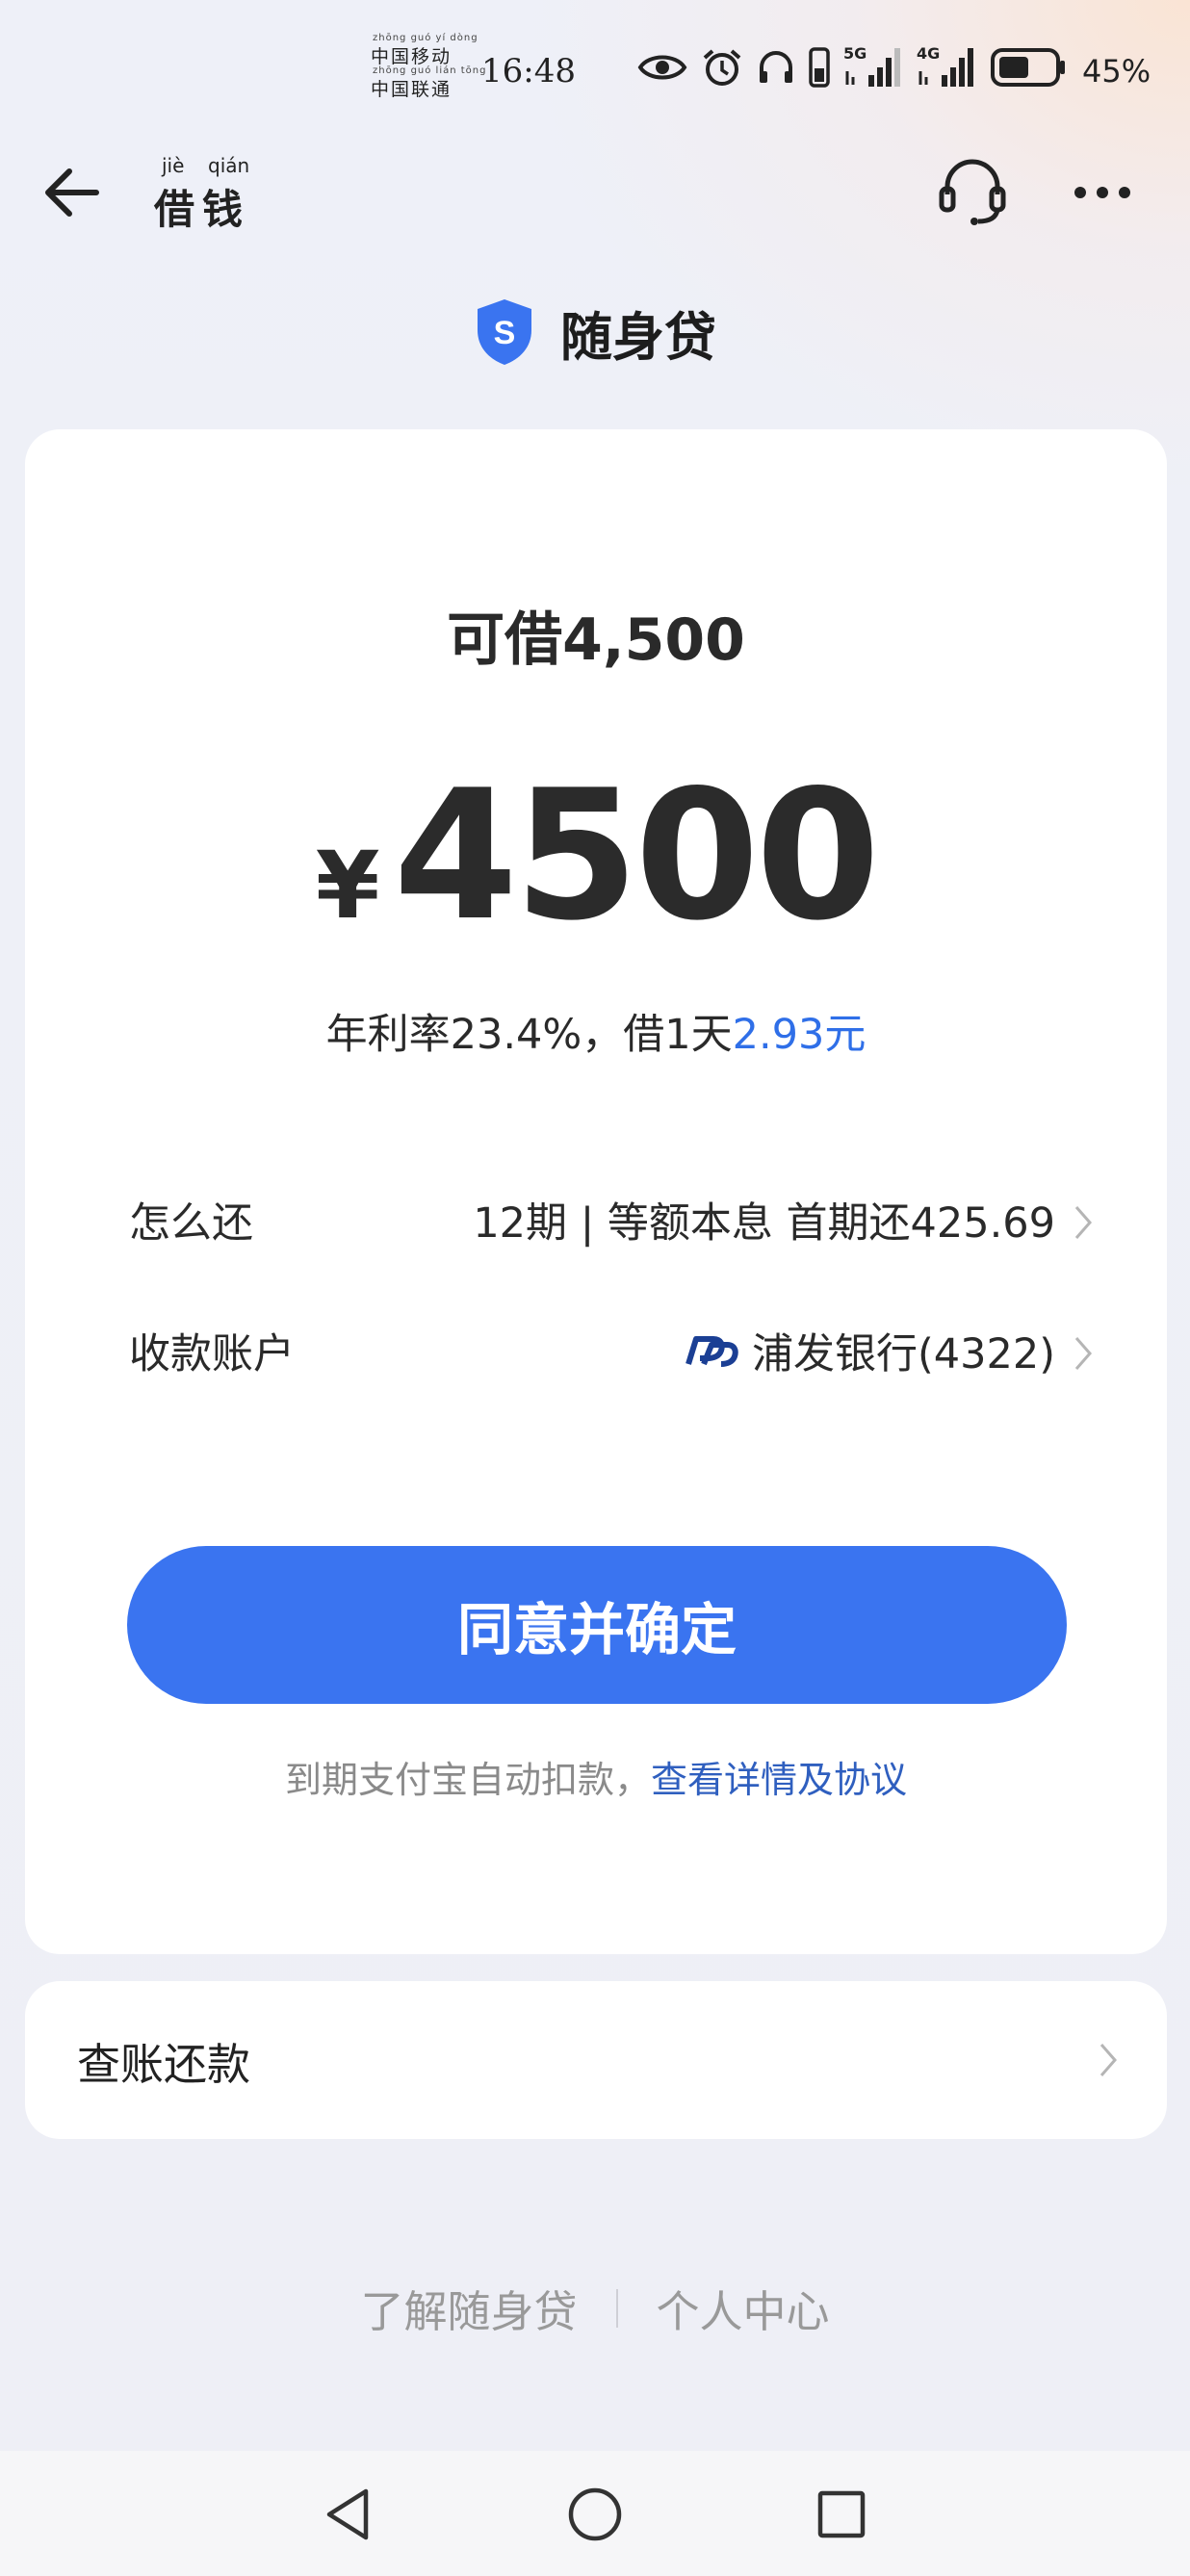 The height and width of the screenshot is (2576, 1190). I want to click on amount-input: ¥ 4500, so click(596, 856).